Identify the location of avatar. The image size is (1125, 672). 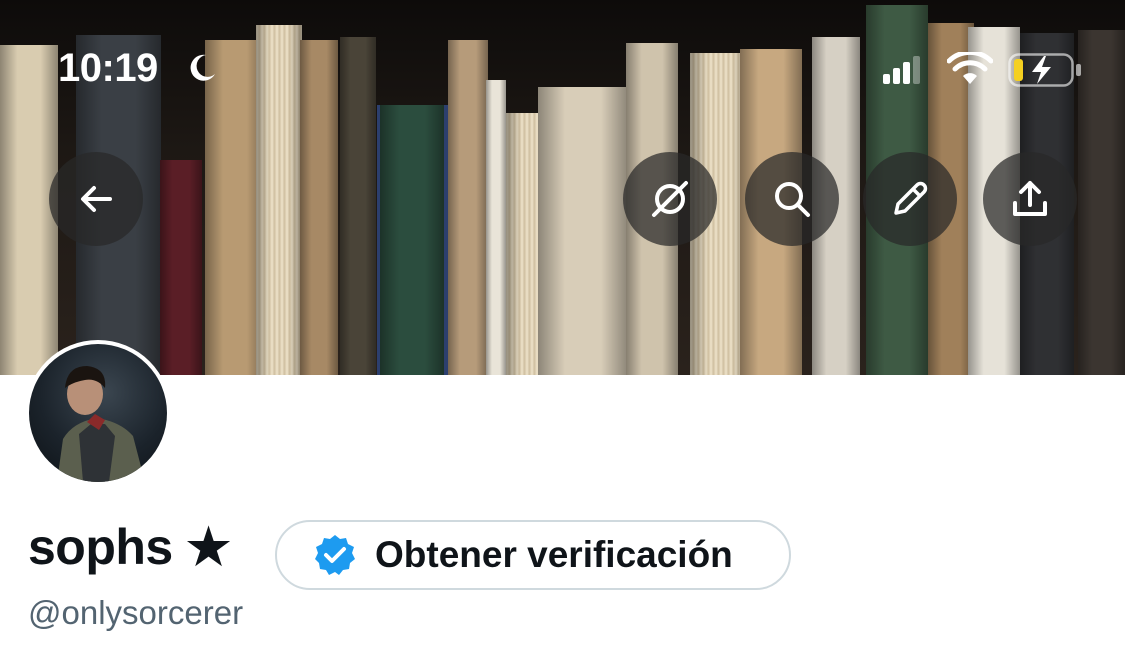
(98, 413).